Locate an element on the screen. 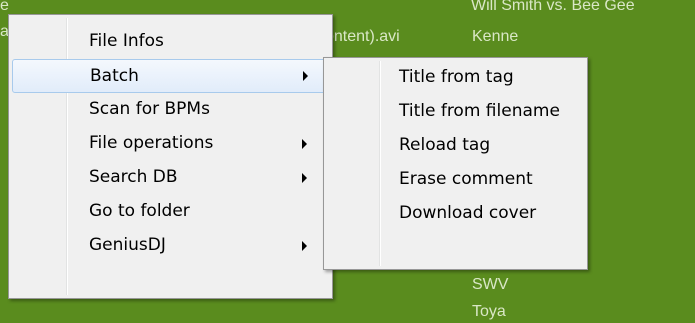 This screenshot has height=323, width=695. background-list-text: Will Smith vs. Bee Gee is located at coordinates (553, 7).